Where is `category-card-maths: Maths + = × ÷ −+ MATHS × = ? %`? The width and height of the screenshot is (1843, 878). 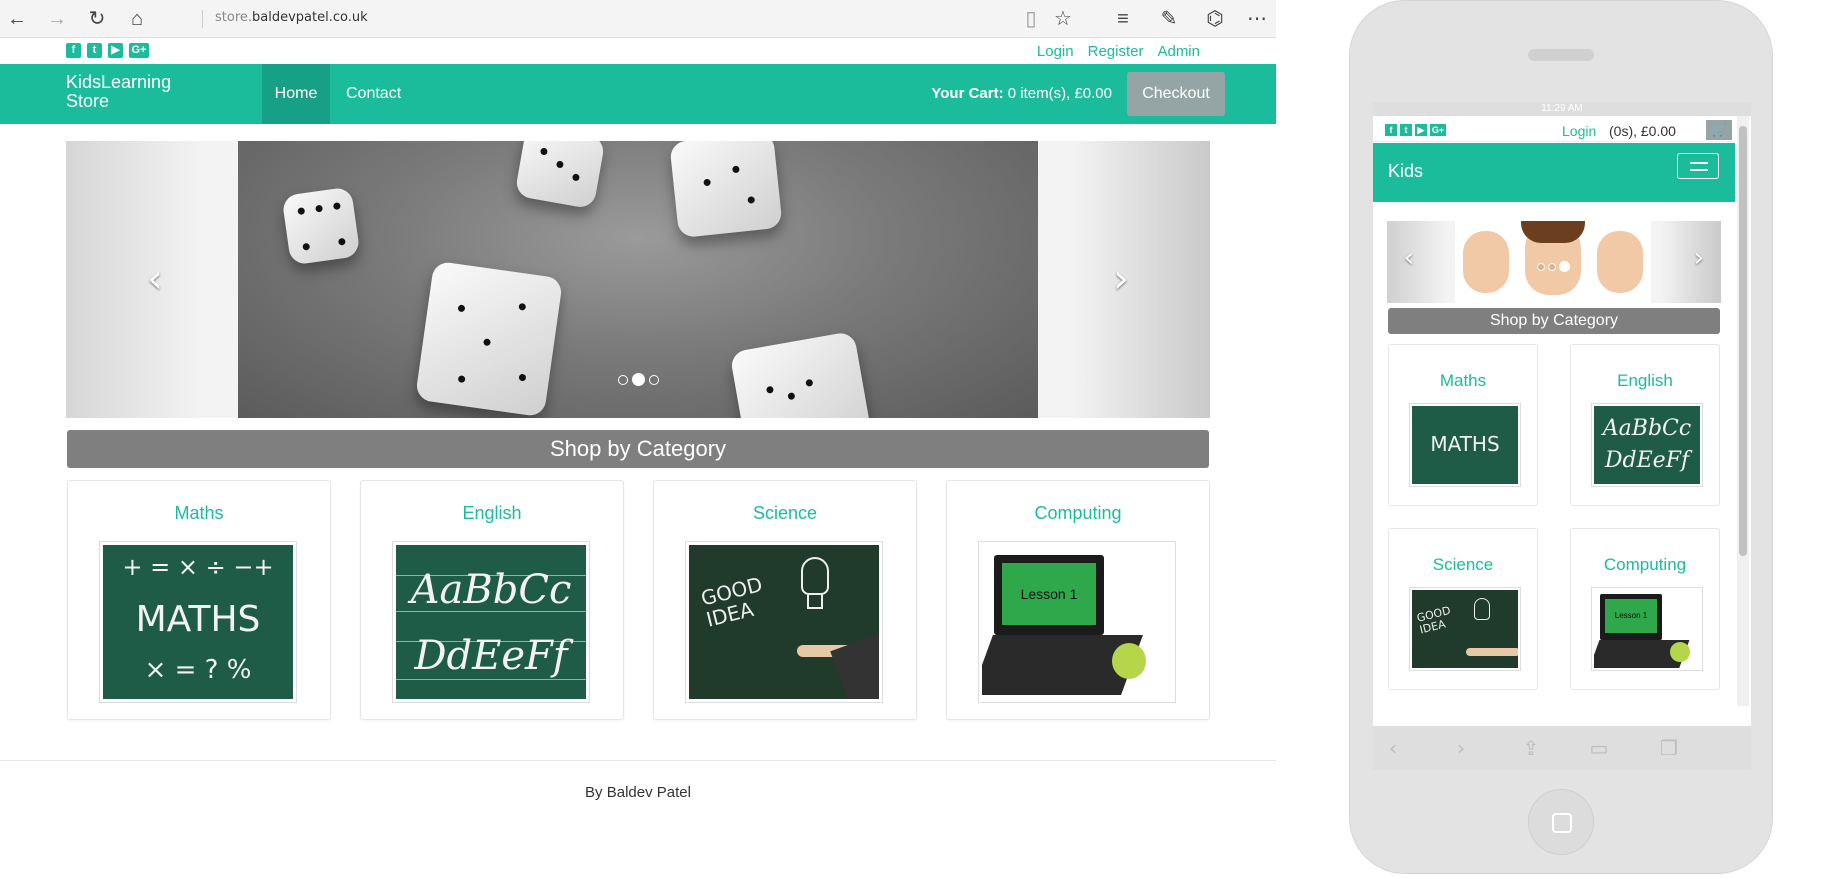 category-card-maths: Maths + = × ÷ −+ MATHS × = ? % is located at coordinates (199, 600).